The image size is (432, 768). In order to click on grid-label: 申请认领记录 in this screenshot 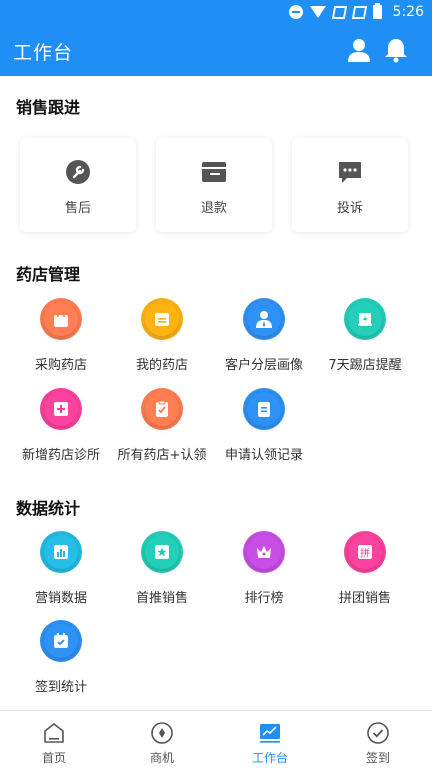, I will do `click(263, 455)`.